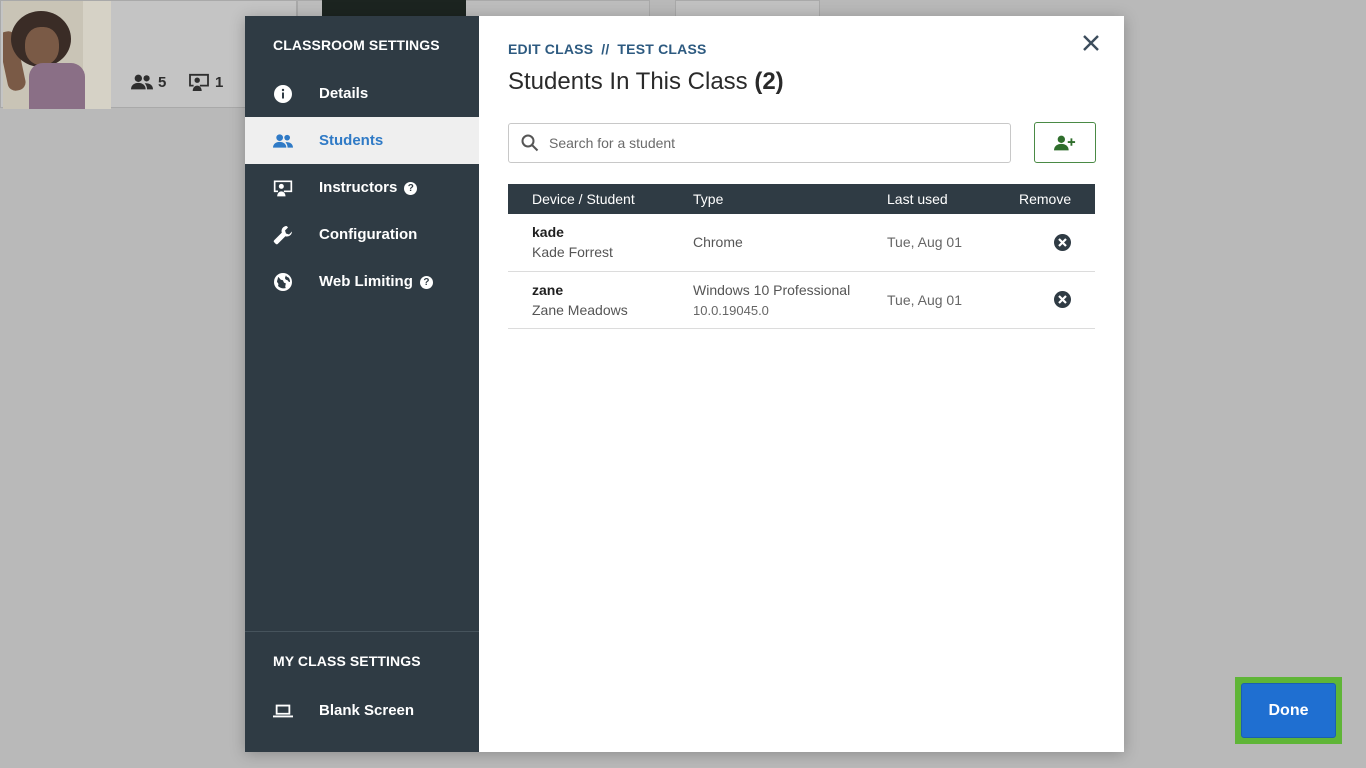 This screenshot has height=768, width=1366. What do you see at coordinates (351, 140) in the screenshot?
I see `sidebar-item-label: Students` at bounding box center [351, 140].